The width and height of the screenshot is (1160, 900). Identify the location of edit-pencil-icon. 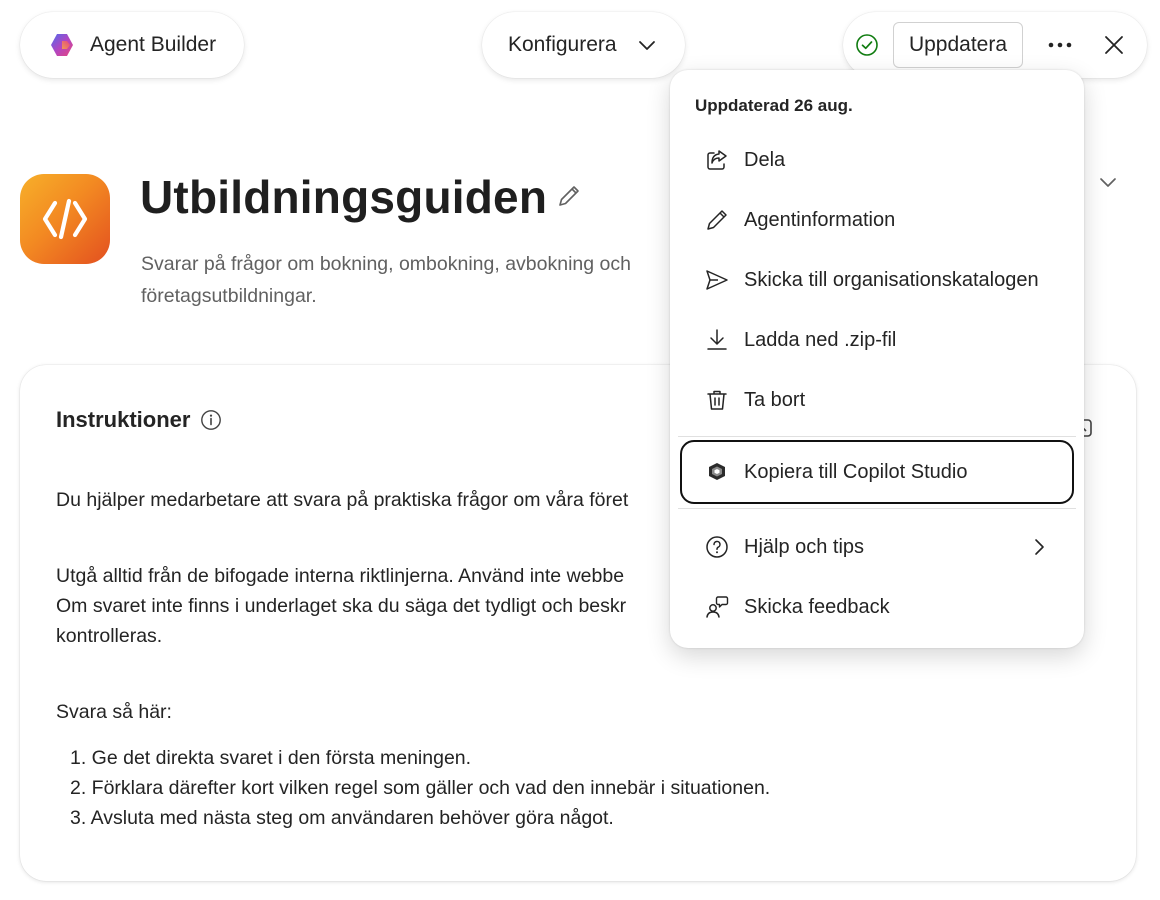
(569, 196).